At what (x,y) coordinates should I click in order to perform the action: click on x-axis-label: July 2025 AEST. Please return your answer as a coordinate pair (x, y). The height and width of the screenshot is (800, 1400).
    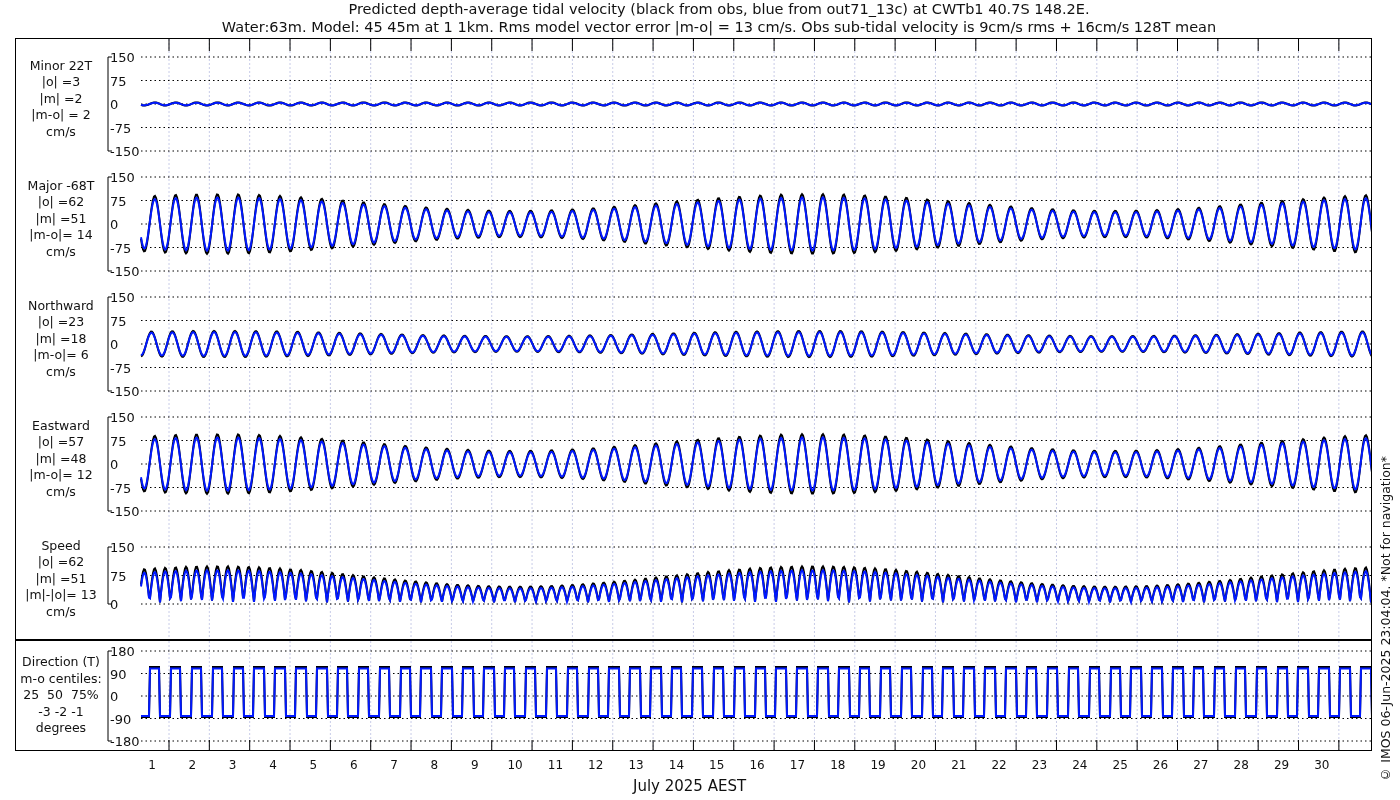
    Looking at the image, I should click on (690, 786).